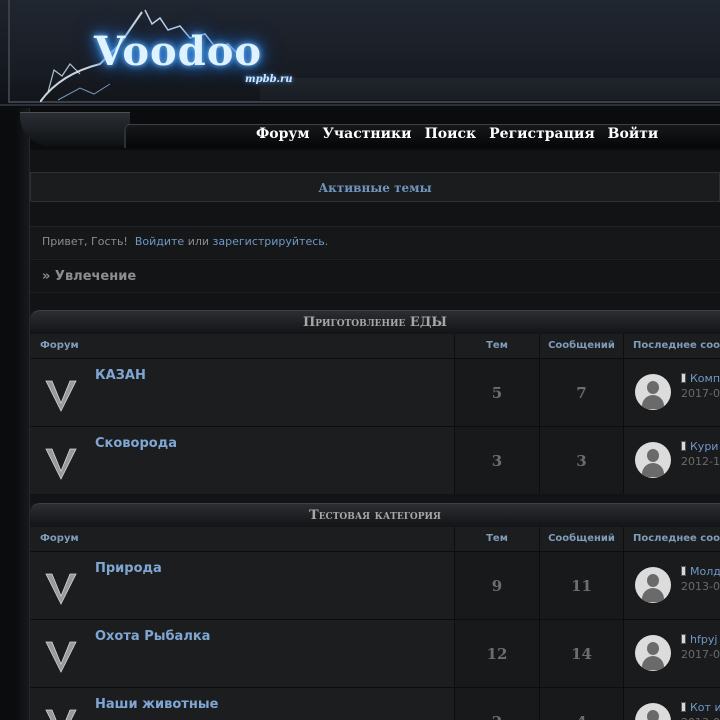 The height and width of the screenshot is (720, 720). I want to click on nav-wing, so click(75, 129).